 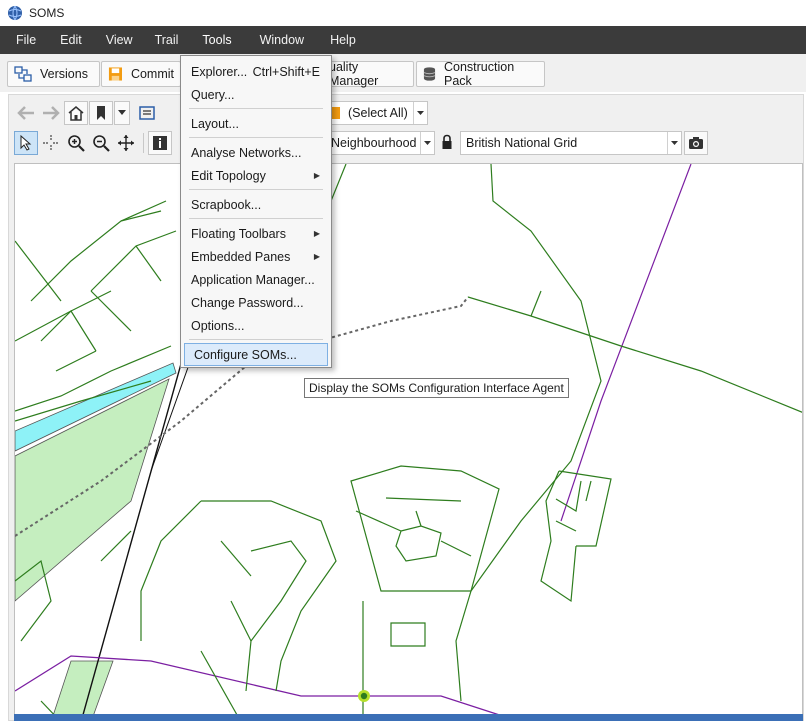 I want to click on save-icon, so click(x=115, y=74).